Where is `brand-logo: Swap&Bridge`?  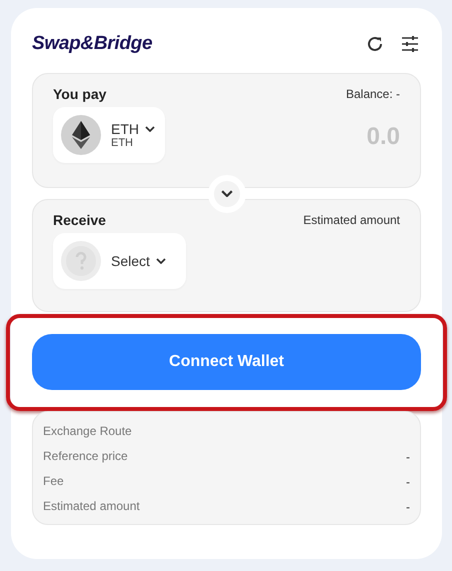
brand-logo: Swap&Bridge is located at coordinates (92, 44).